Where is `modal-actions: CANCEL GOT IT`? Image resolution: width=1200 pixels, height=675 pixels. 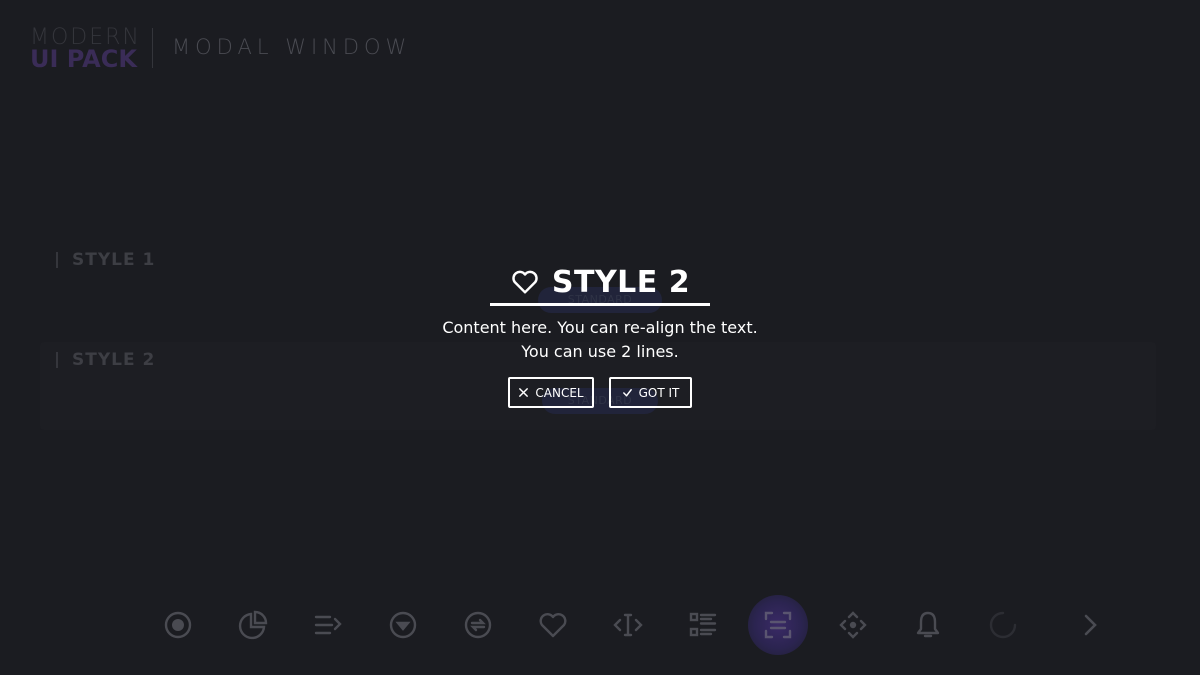
modal-actions: CANCEL GOT IT is located at coordinates (600, 392).